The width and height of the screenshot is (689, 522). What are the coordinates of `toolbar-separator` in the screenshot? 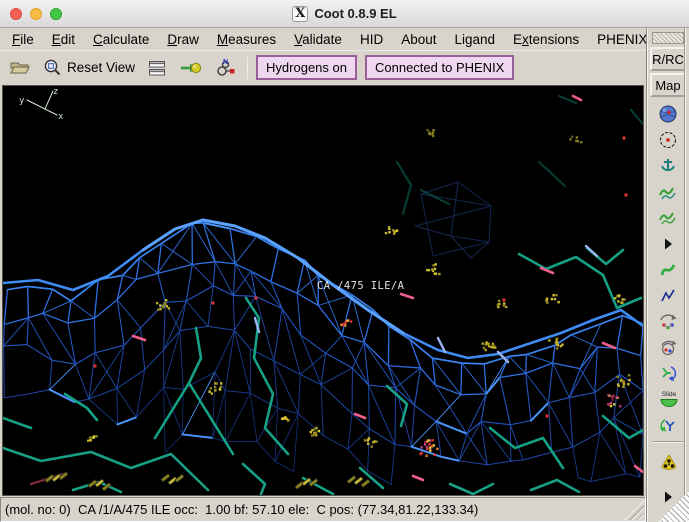 It's located at (248, 67).